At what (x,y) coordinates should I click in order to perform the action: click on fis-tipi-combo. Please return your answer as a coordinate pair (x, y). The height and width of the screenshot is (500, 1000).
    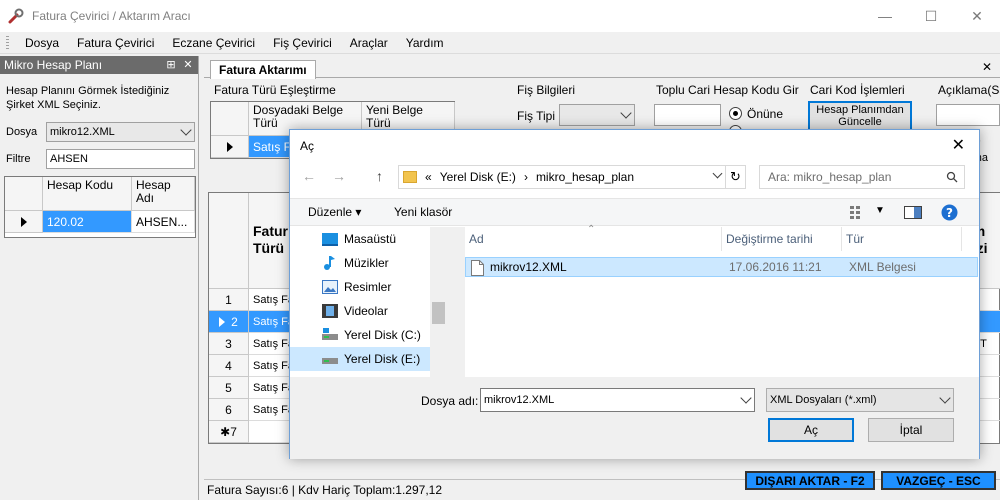
    Looking at the image, I should click on (597, 115).